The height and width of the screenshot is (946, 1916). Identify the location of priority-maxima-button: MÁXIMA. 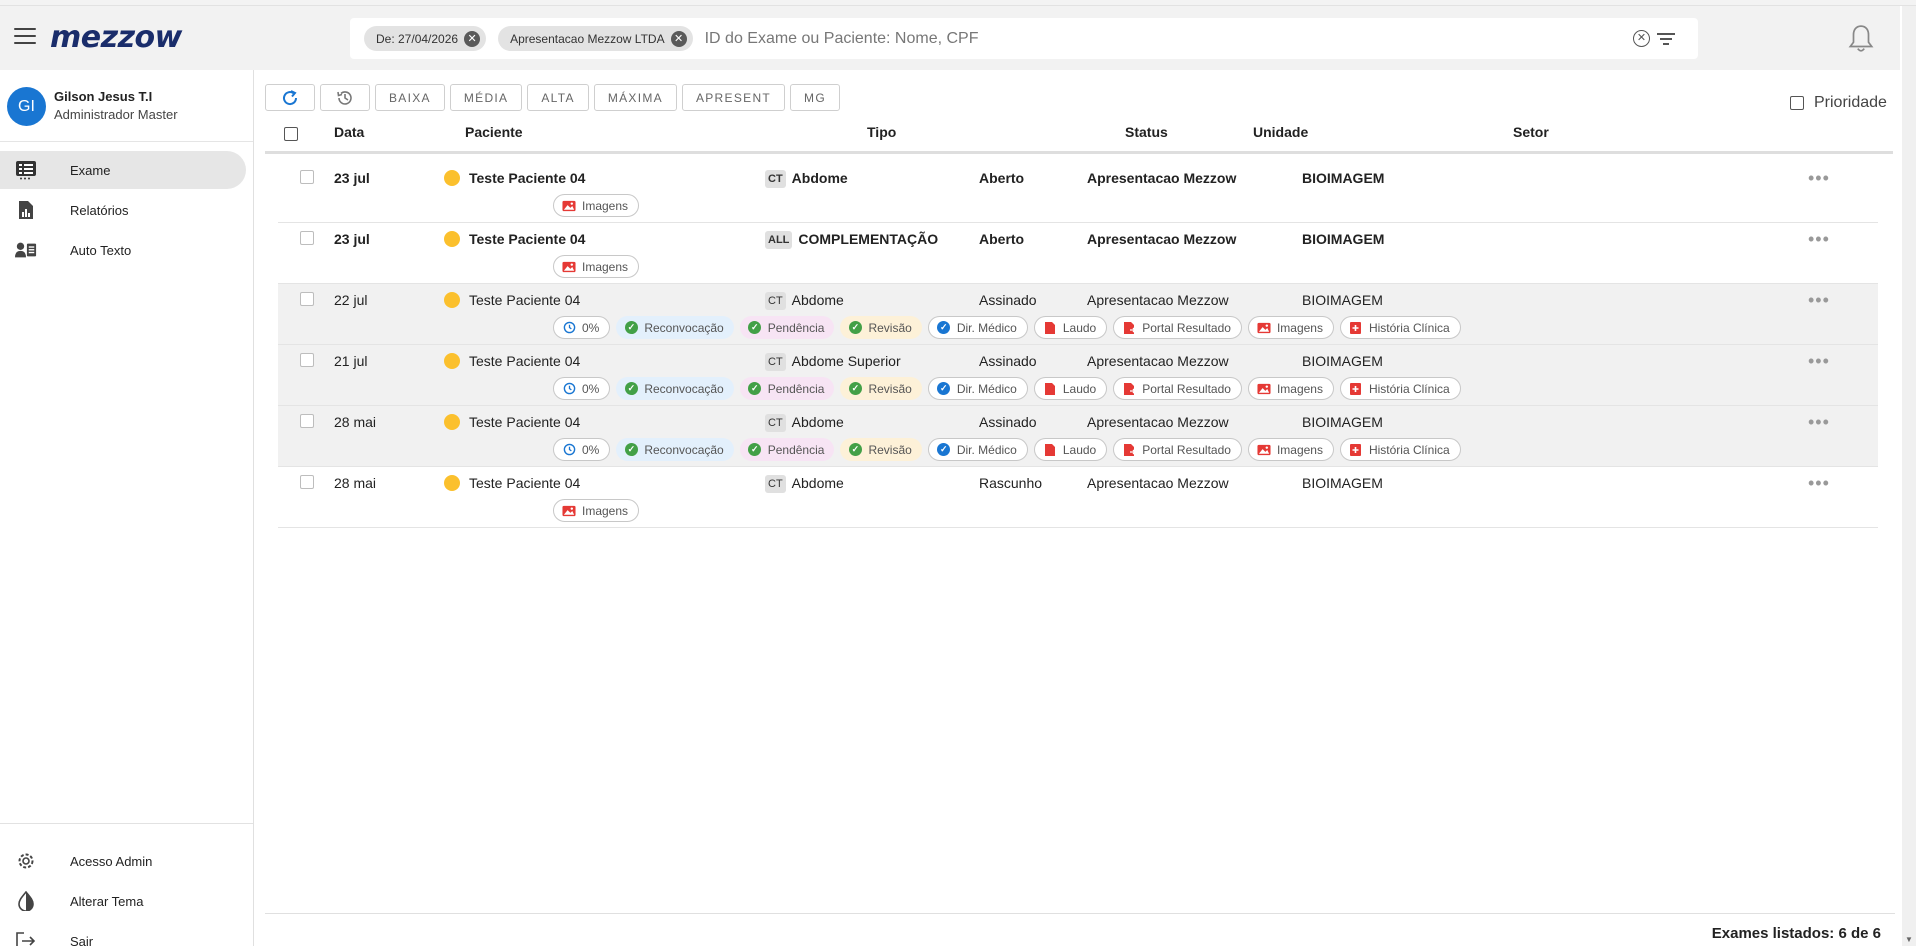
(635, 97).